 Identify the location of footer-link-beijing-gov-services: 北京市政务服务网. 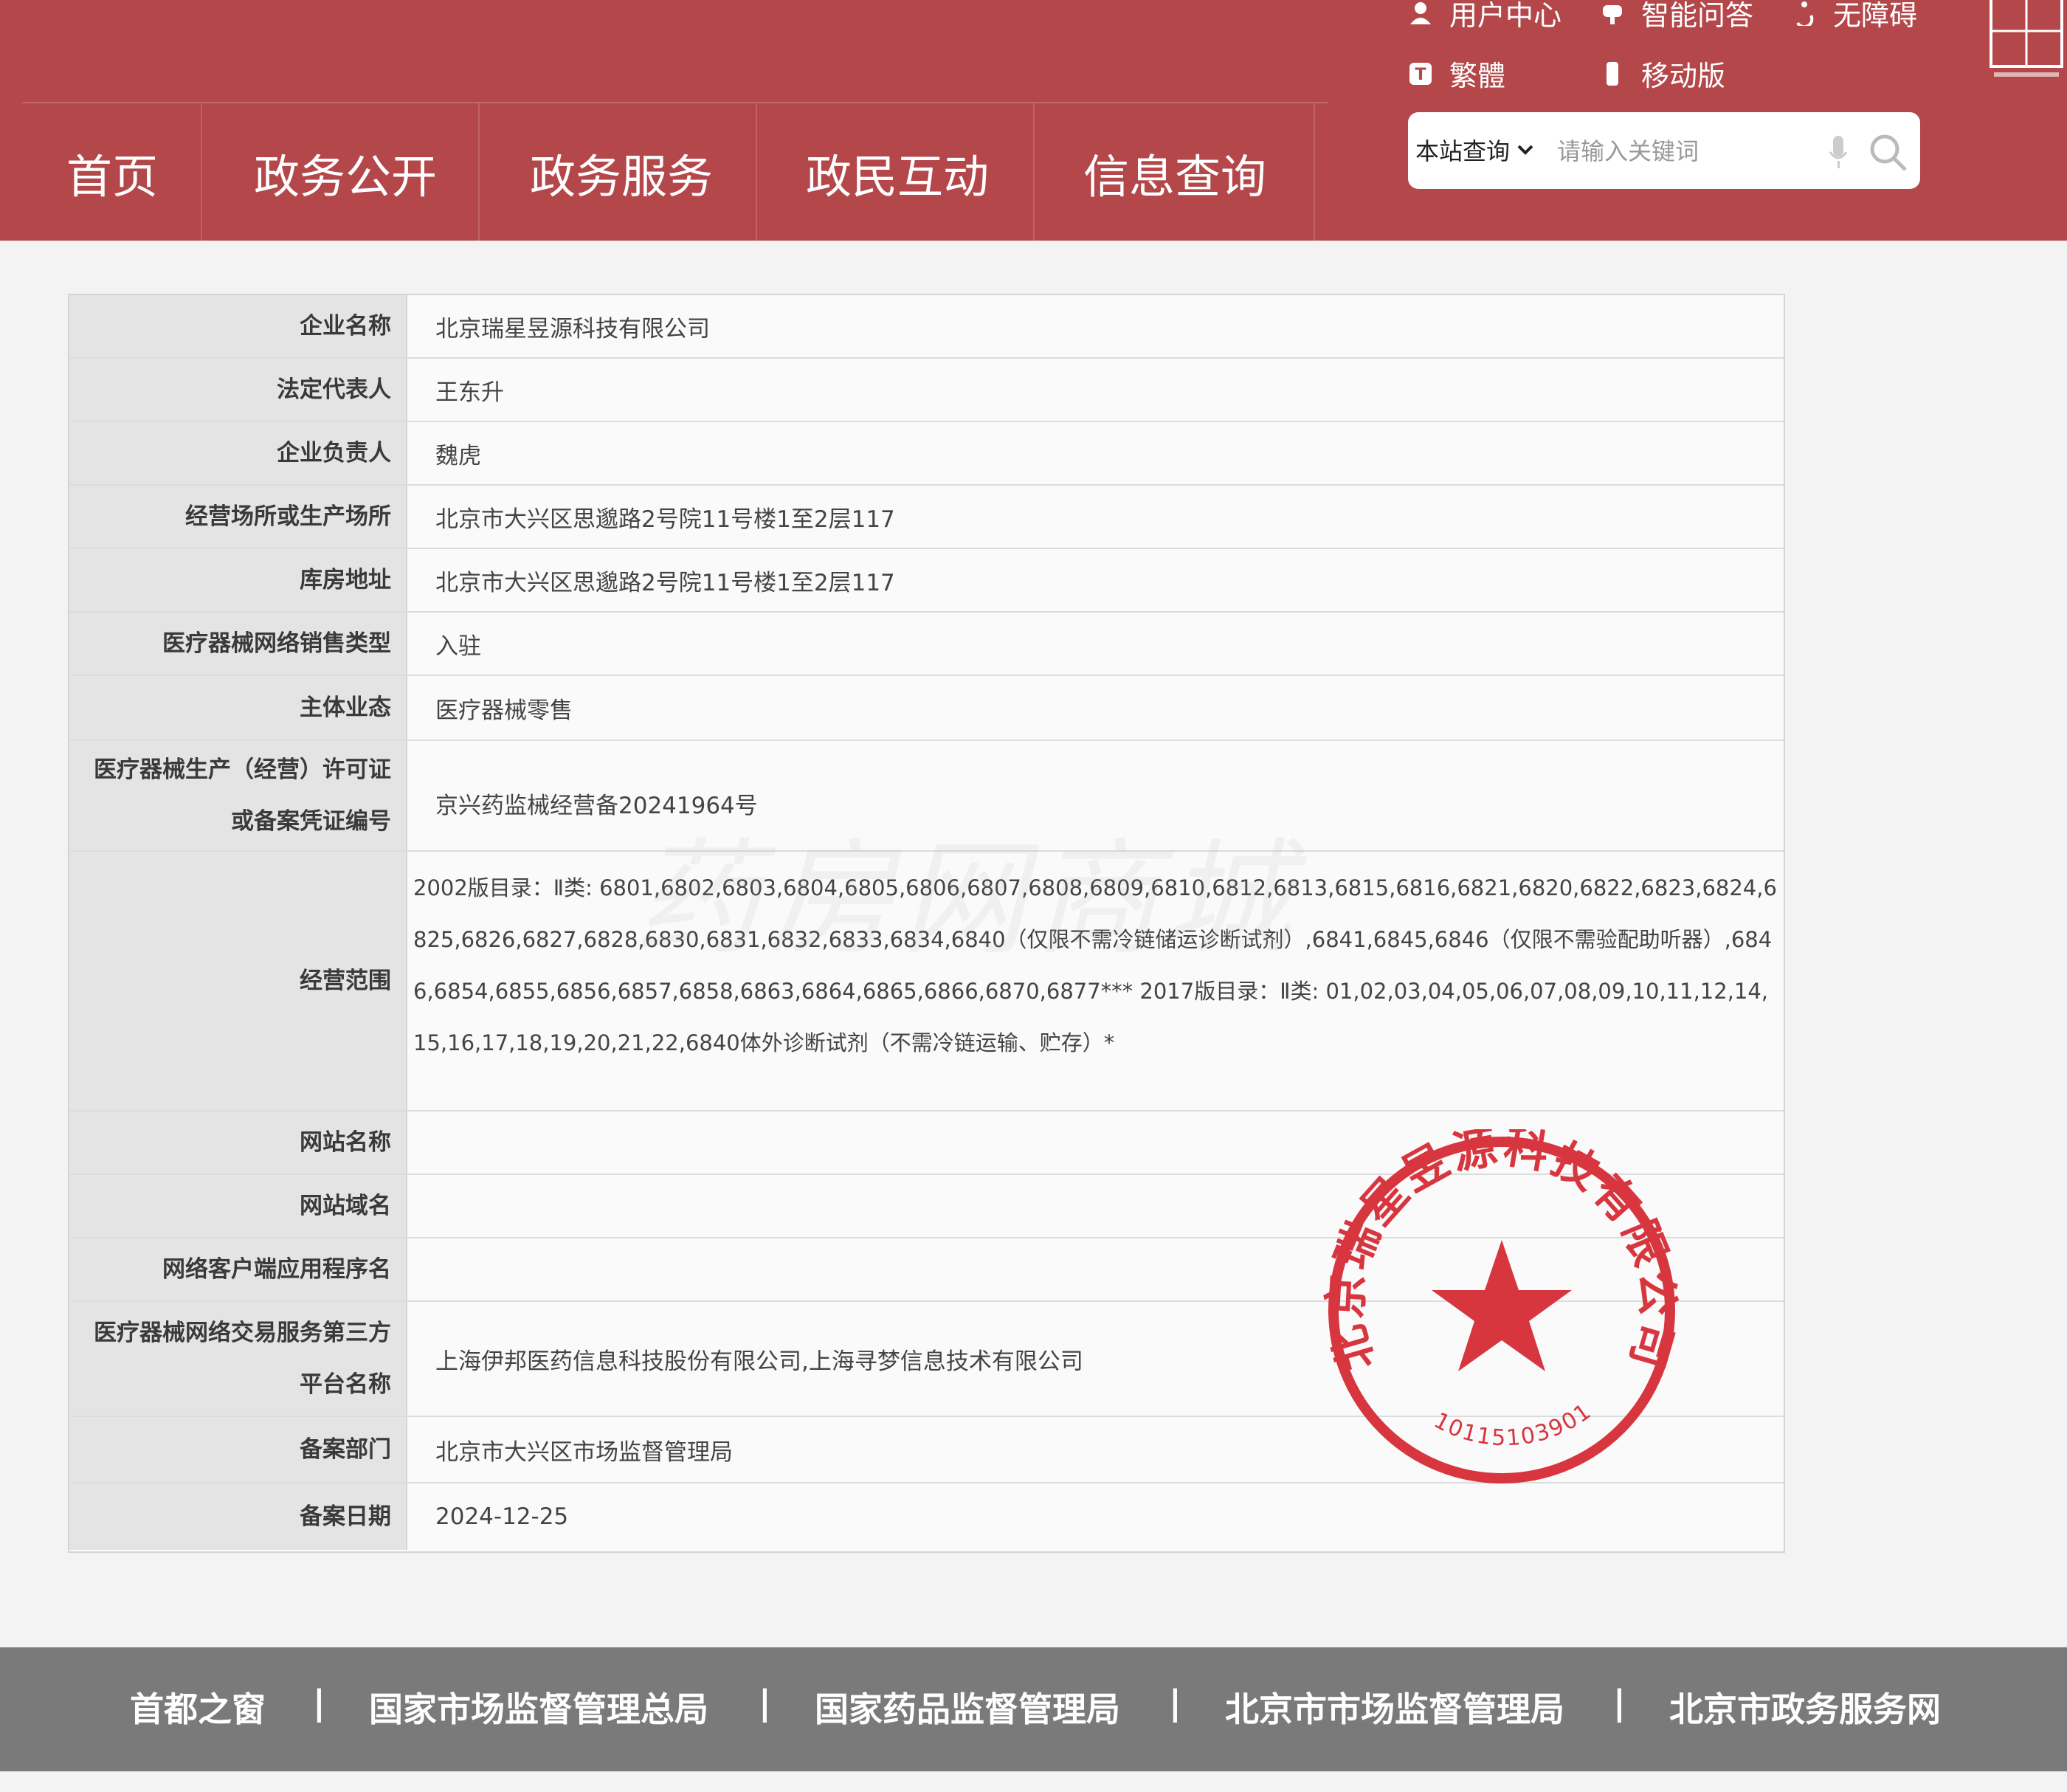
(1805, 1707).